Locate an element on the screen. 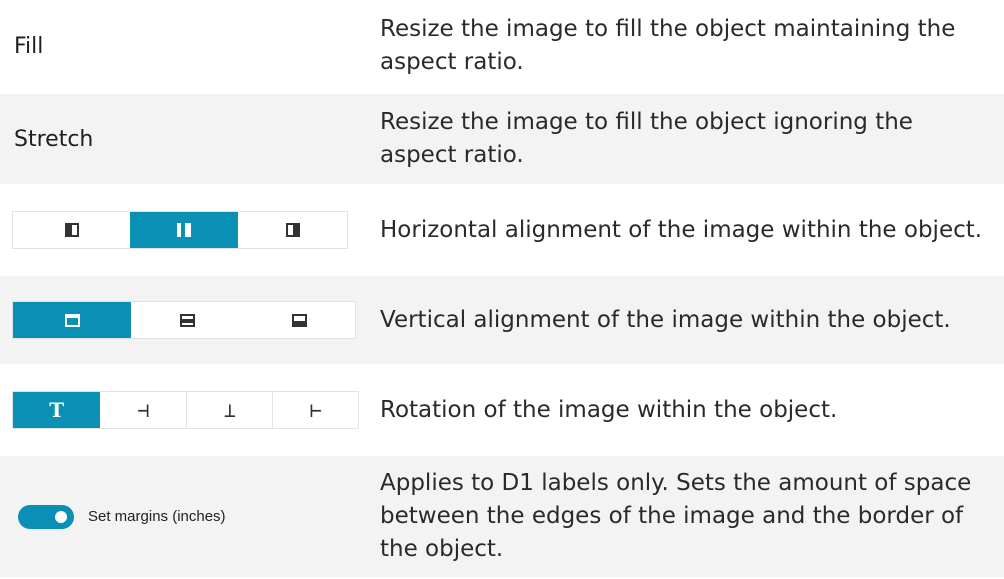 This screenshot has height=579, width=1004. rotation-270-icon: ⊢ is located at coordinates (315, 410).